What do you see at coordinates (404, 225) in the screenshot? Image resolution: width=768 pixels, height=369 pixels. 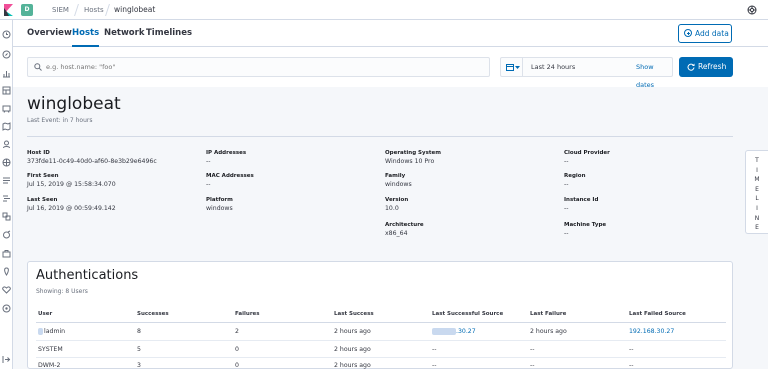 I see `architecture-title: Architecture` at bounding box center [404, 225].